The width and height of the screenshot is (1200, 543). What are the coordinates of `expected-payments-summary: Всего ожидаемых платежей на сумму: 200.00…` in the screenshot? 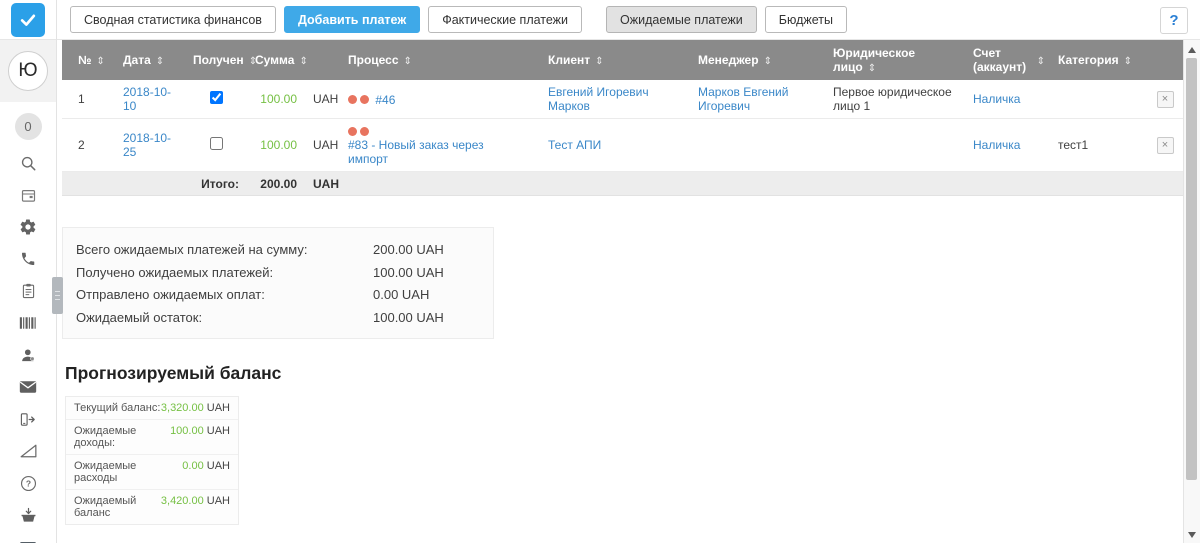 It's located at (278, 283).